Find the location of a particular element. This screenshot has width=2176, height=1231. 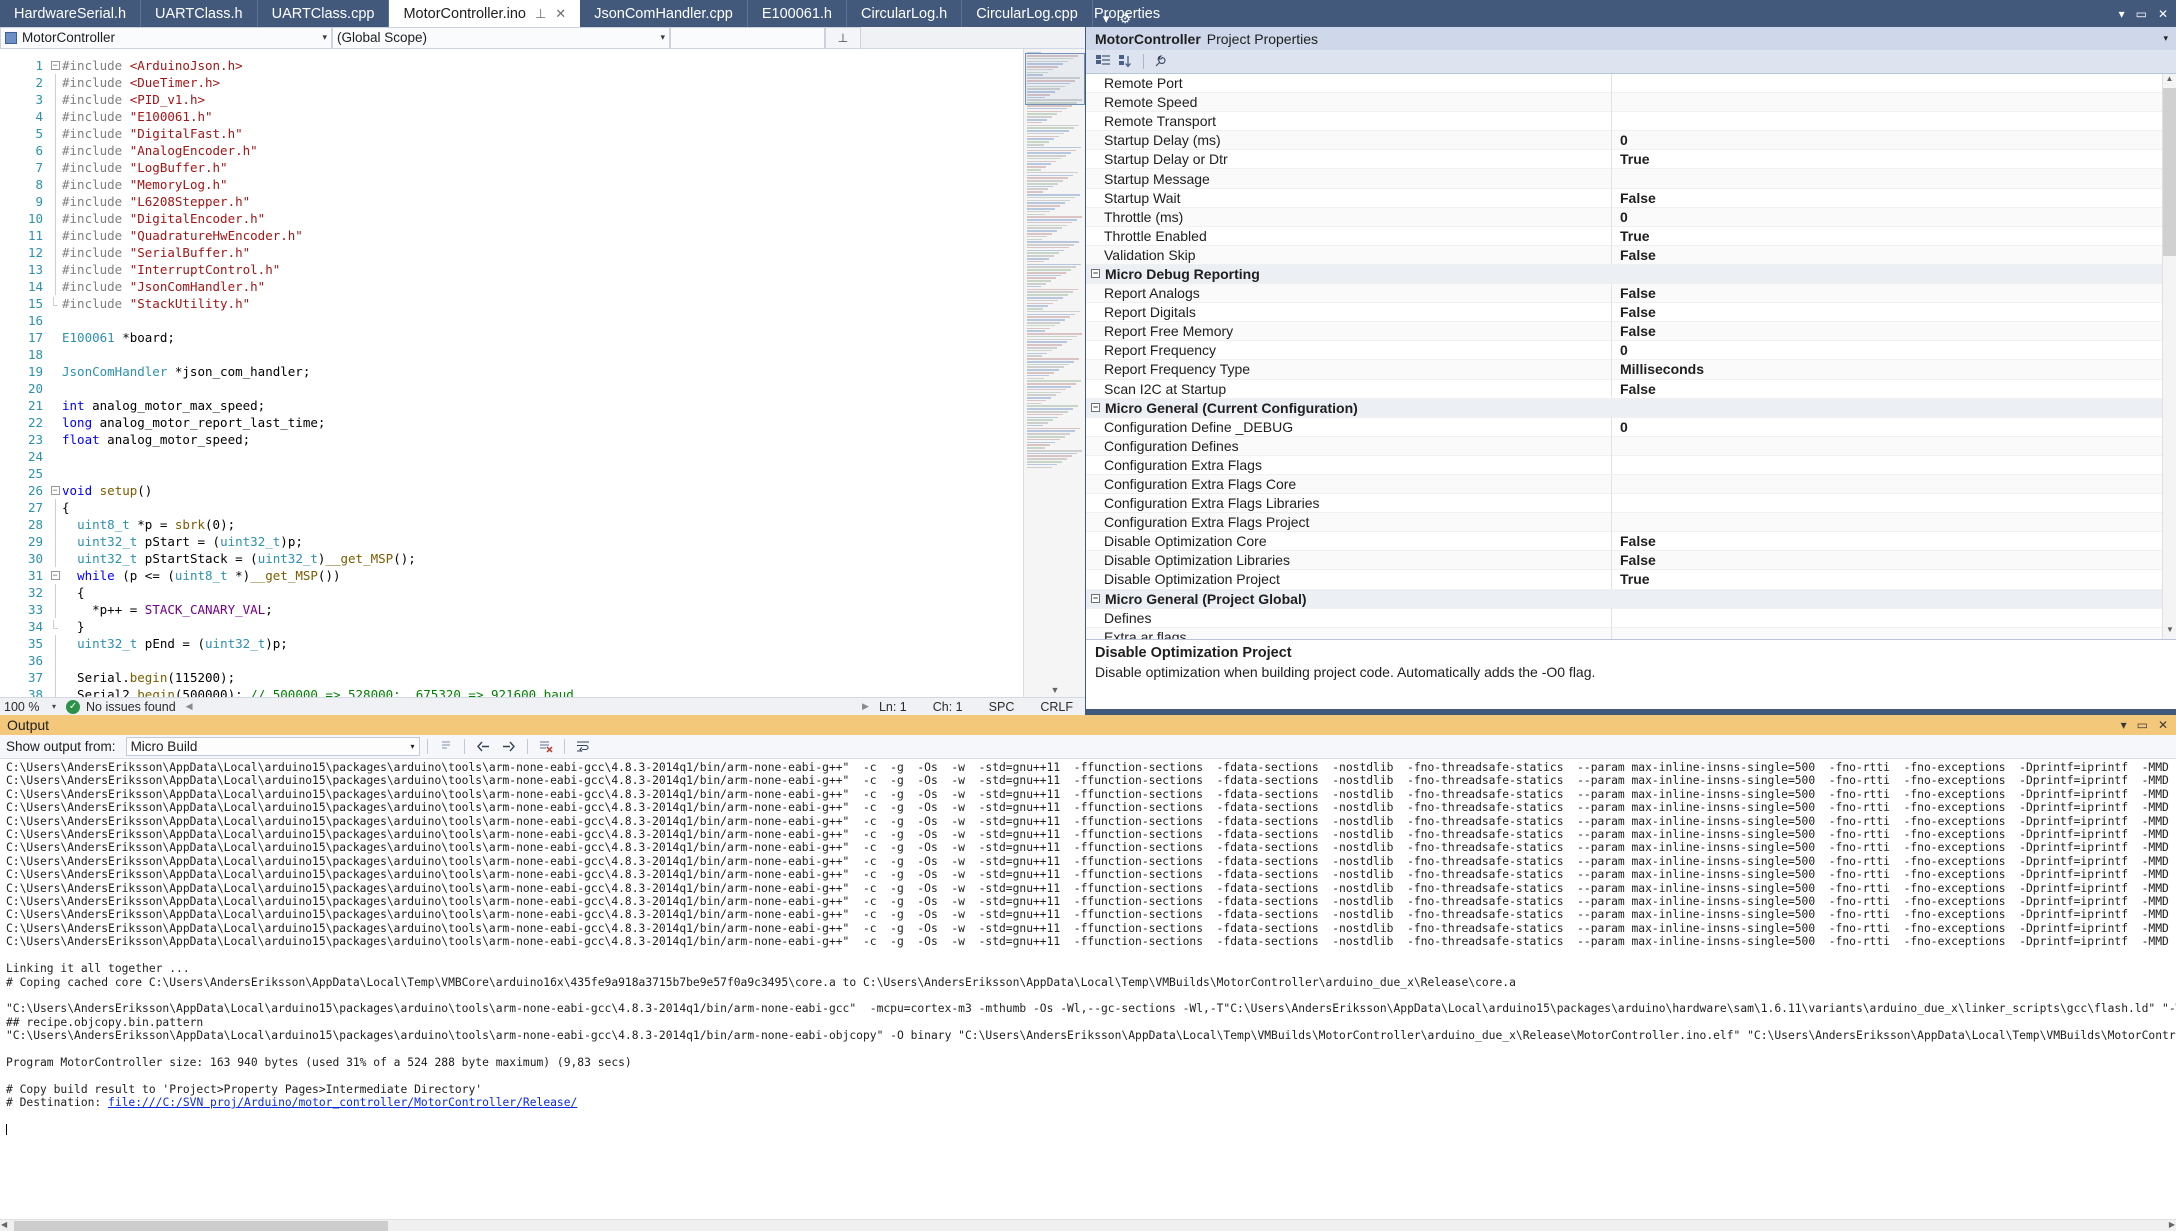

property-pages-icon is located at coordinates (1161, 61).